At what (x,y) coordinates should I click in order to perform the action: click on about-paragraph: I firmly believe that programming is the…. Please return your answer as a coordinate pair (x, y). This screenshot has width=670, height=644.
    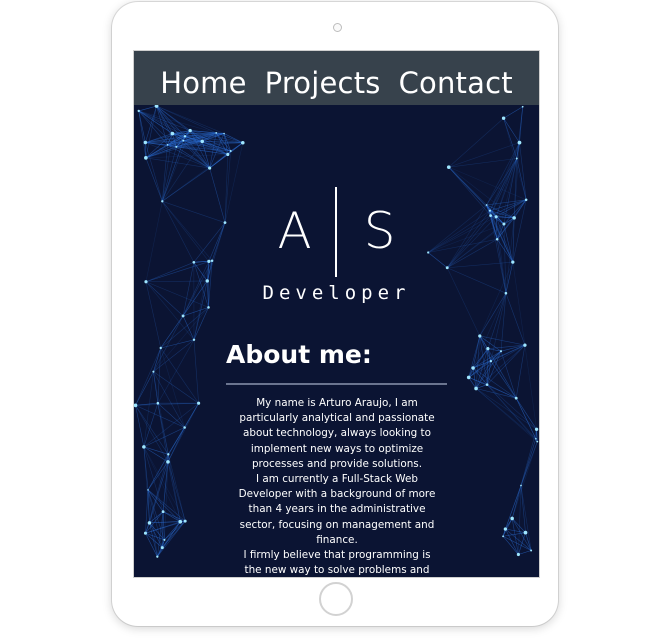
    Looking at the image, I should click on (337, 563).